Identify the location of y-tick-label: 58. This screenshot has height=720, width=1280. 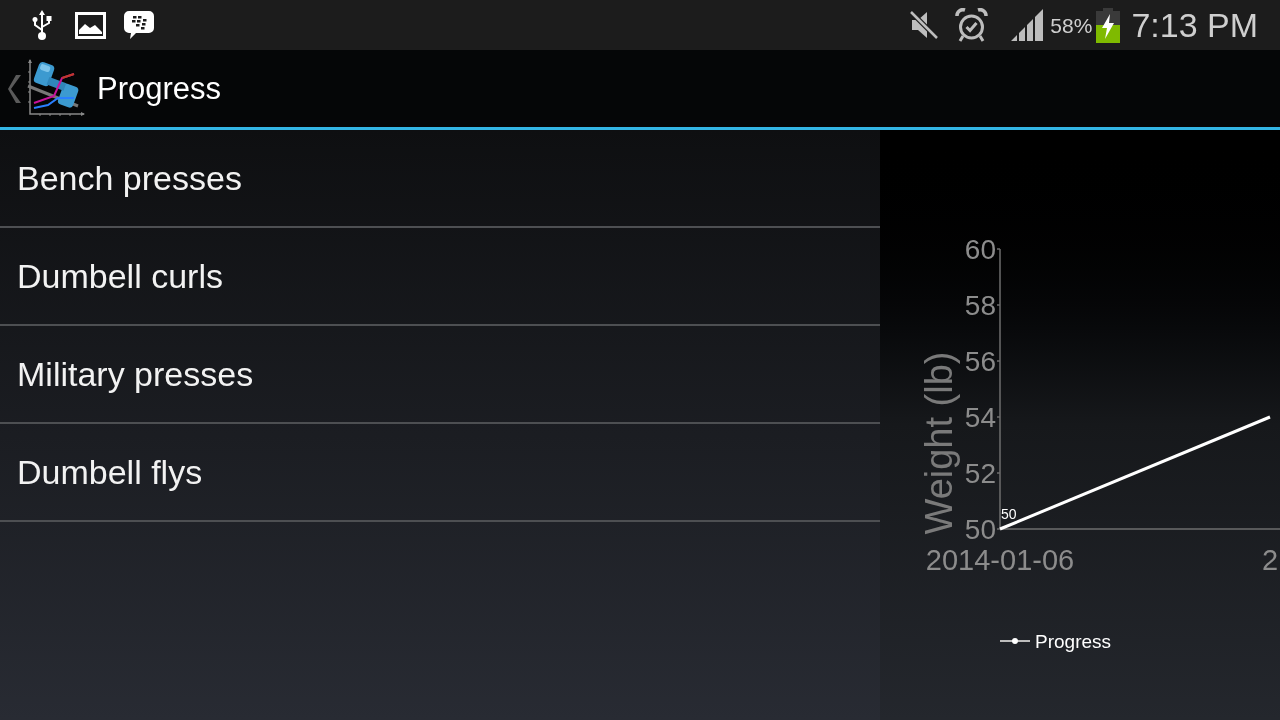
(980, 305).